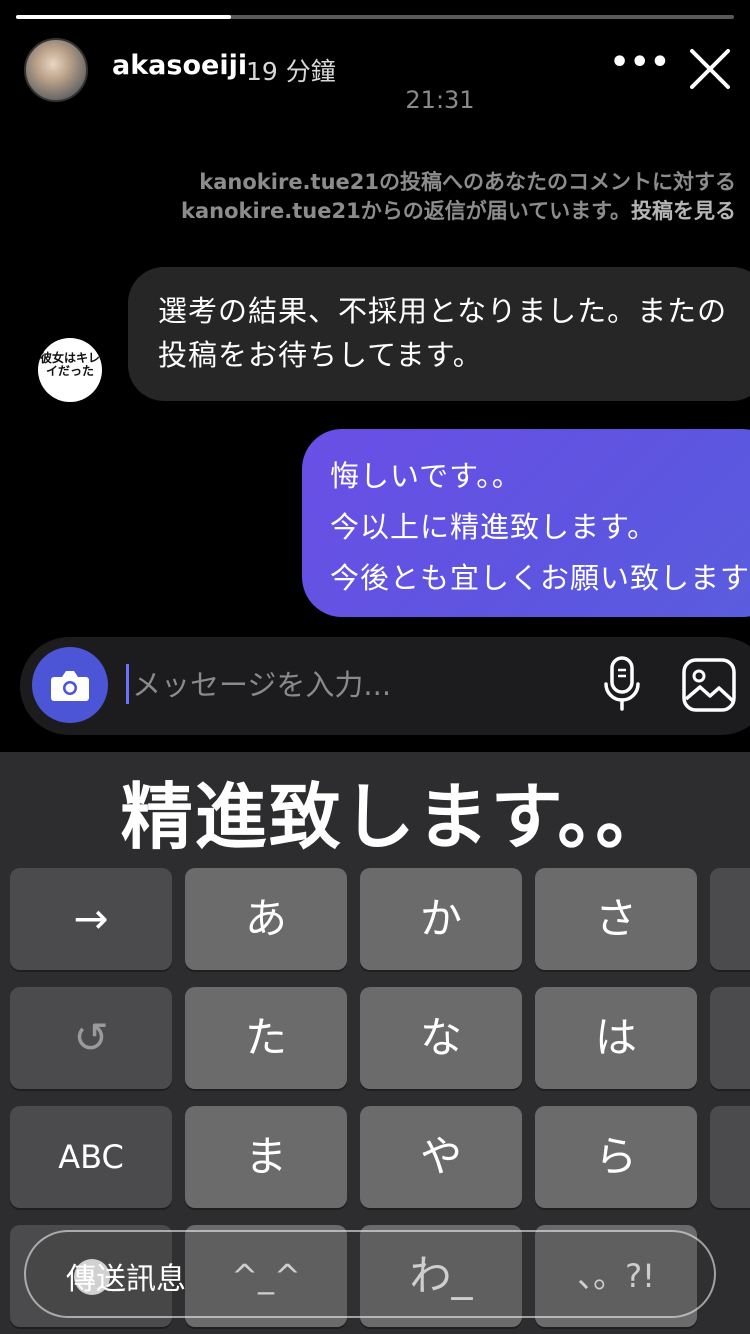 Image resolution: width=750 pixels, height=1334 pixels. What do you see at coordinates (266, 919) in the screenshot?
I see `key-a: あ` at bounding box center [266, 919].